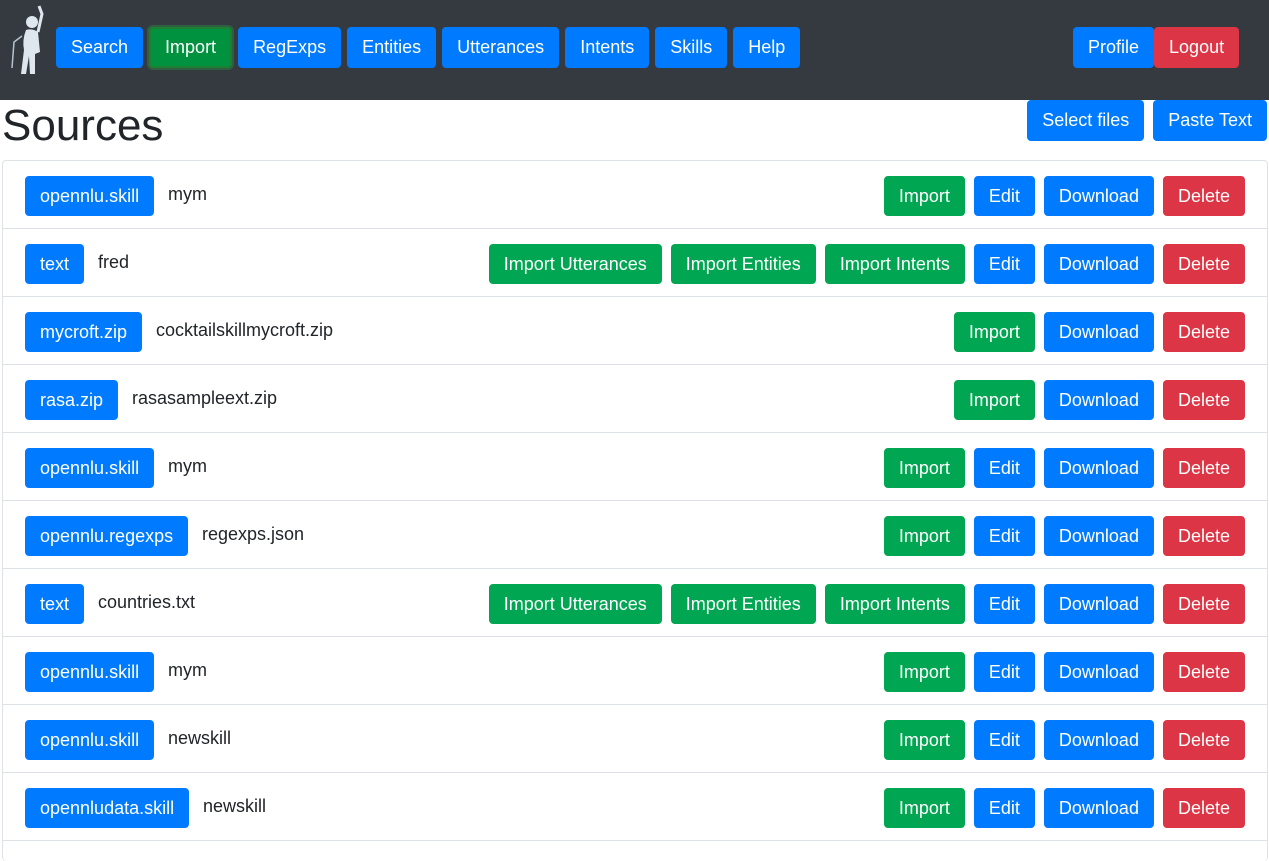  I want to click on source-filename: fred, so click(114, 262).